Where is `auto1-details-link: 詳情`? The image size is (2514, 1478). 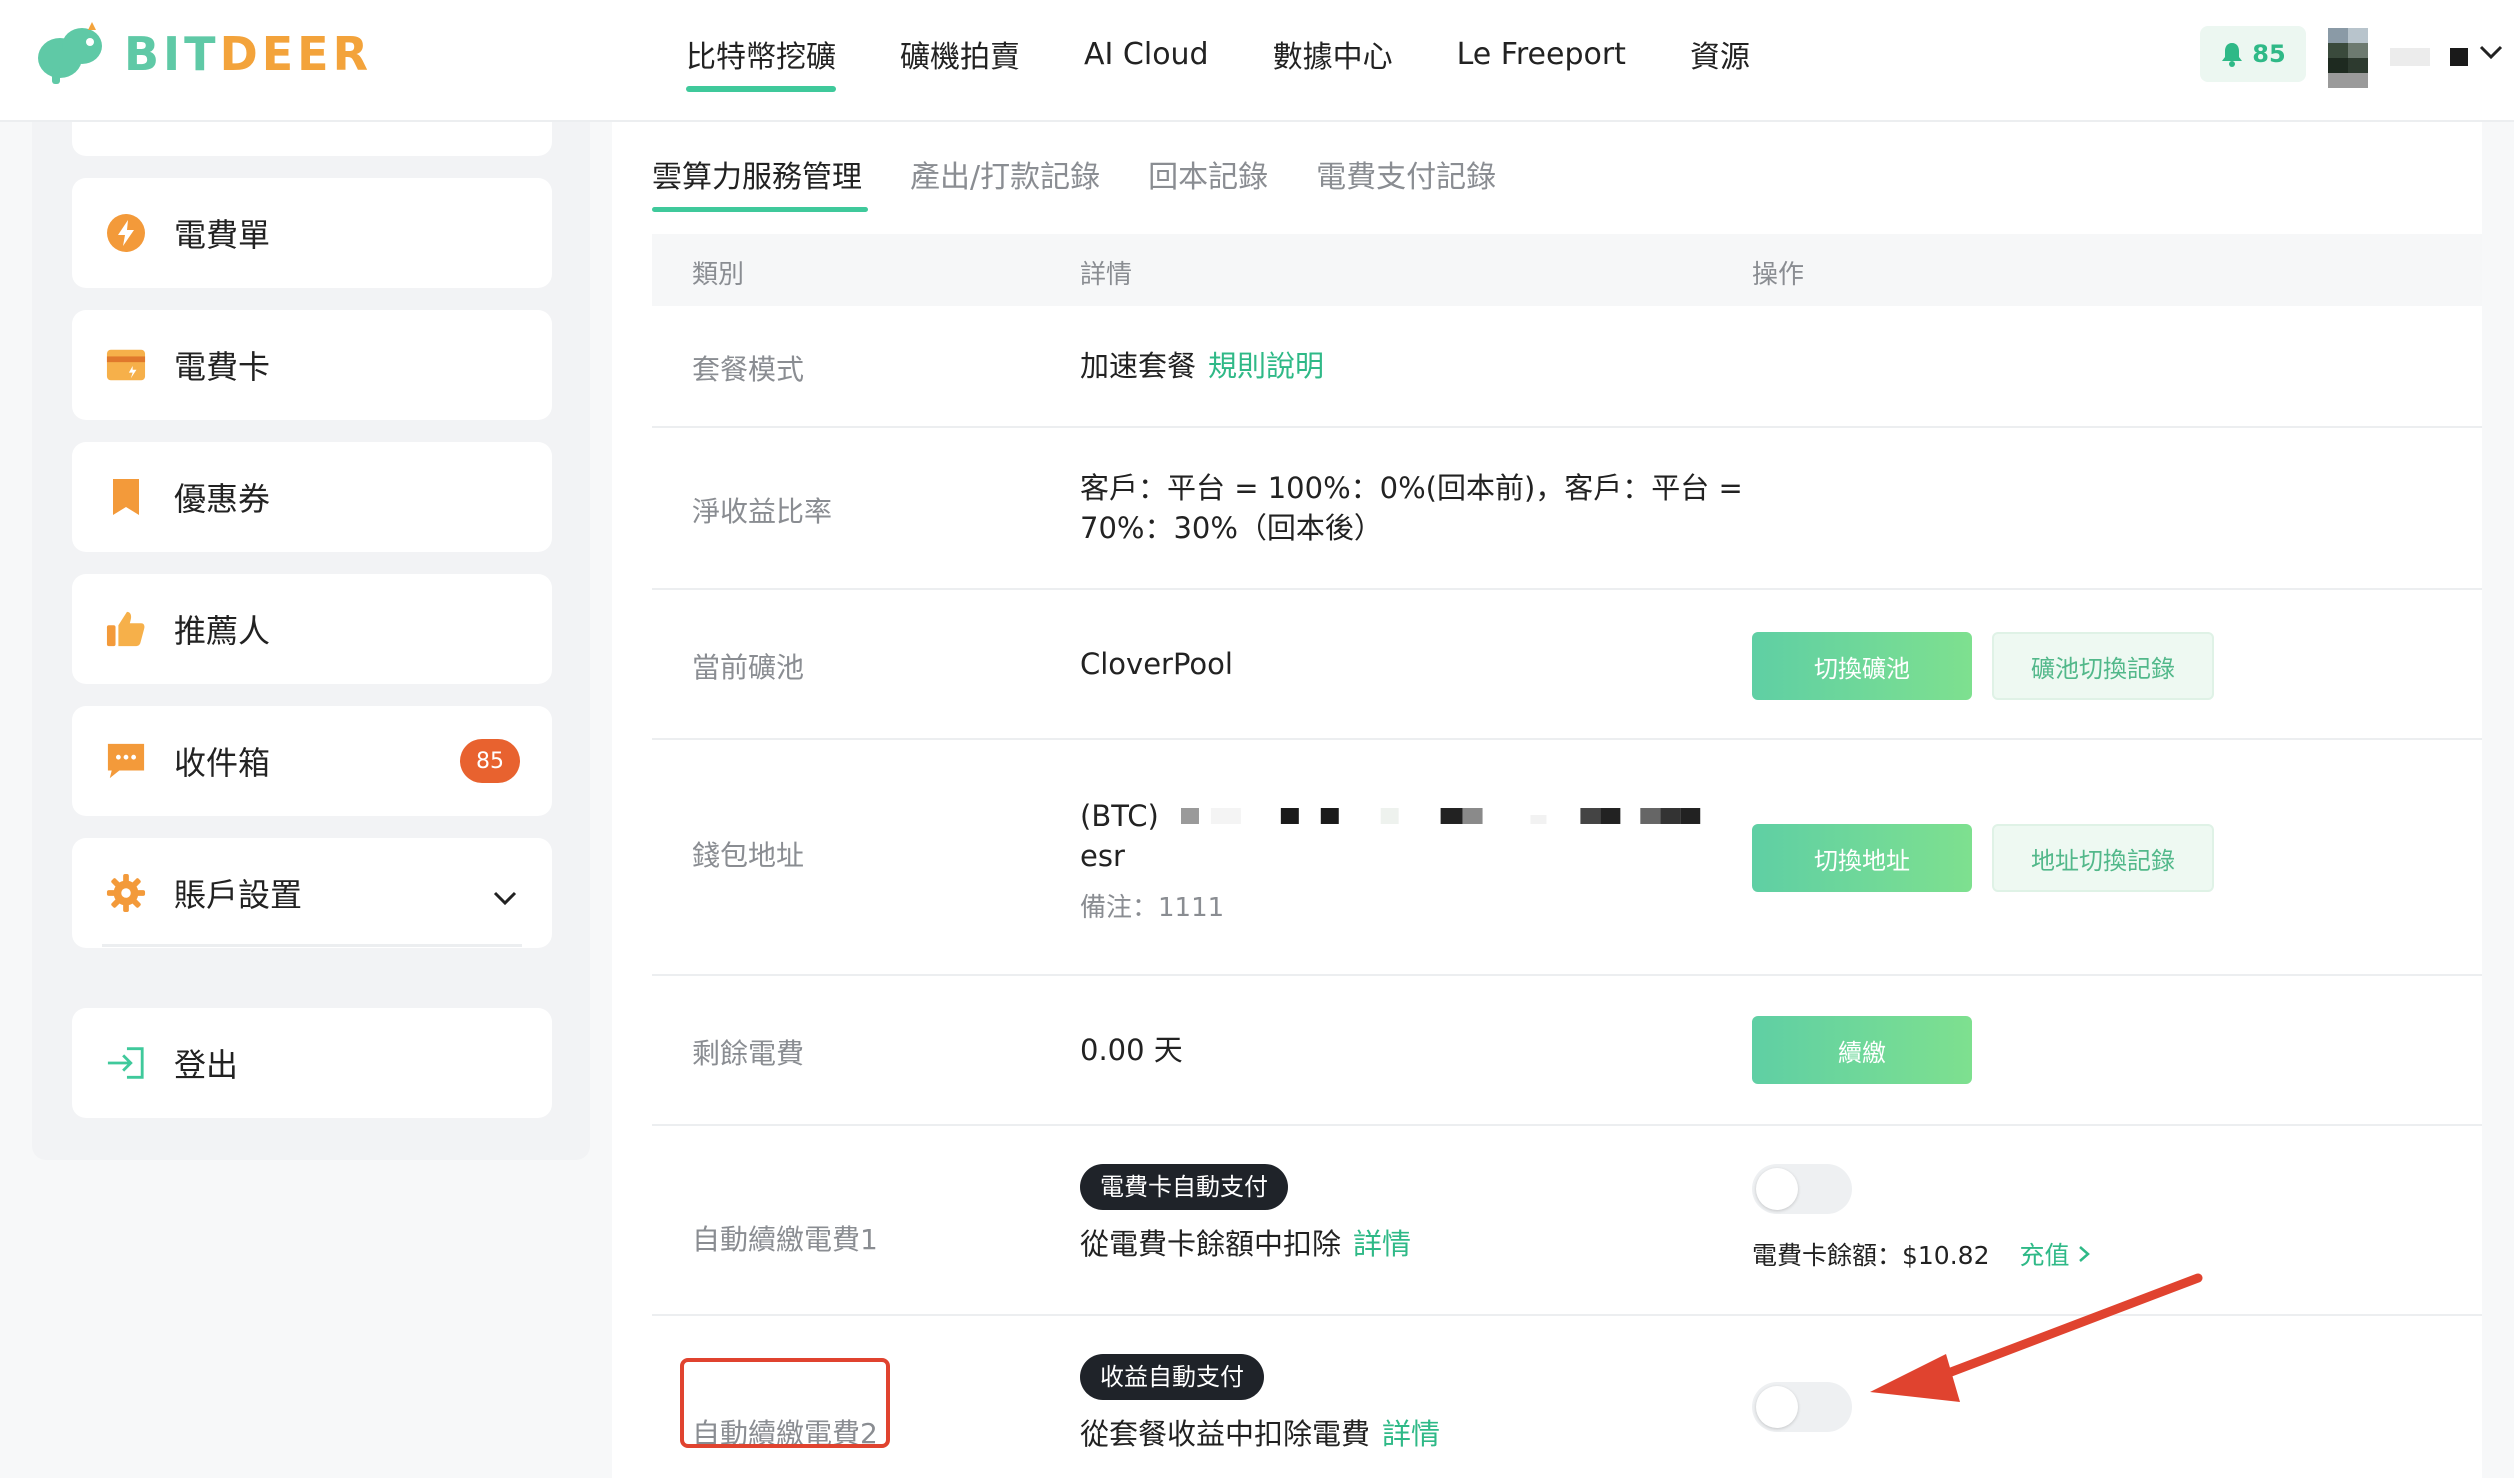
auto1-details-link: 詳情 is located at coordinates (1382, 1244).